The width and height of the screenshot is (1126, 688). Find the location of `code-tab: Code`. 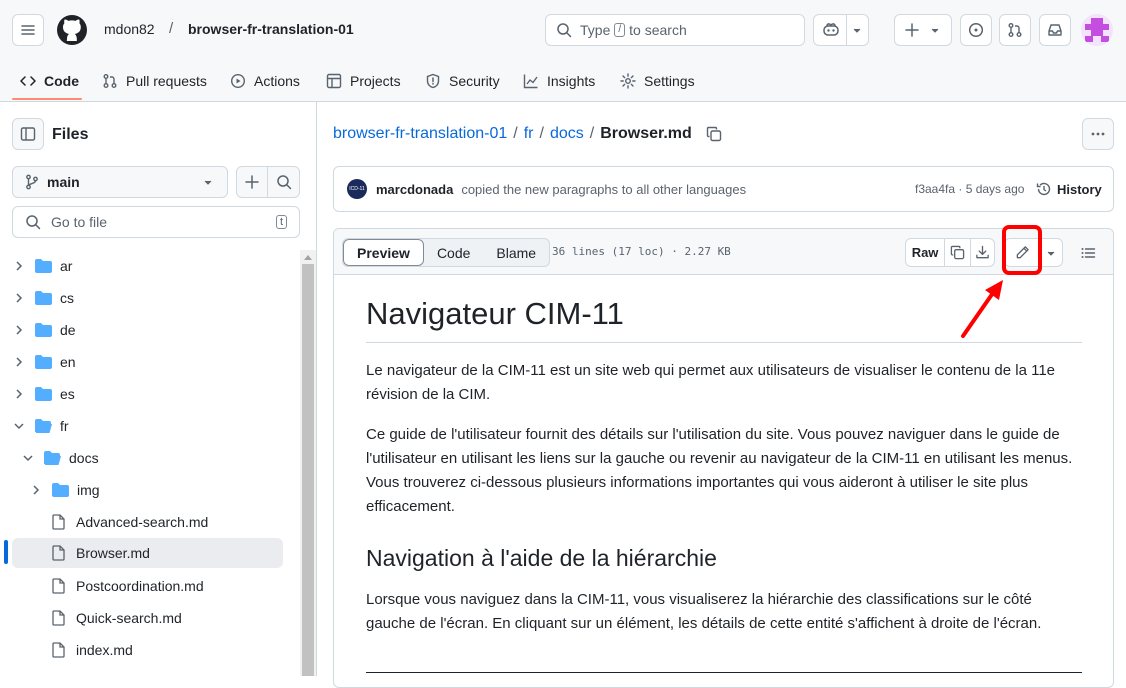

code-tab: Code is located at coordinates (453, 252).